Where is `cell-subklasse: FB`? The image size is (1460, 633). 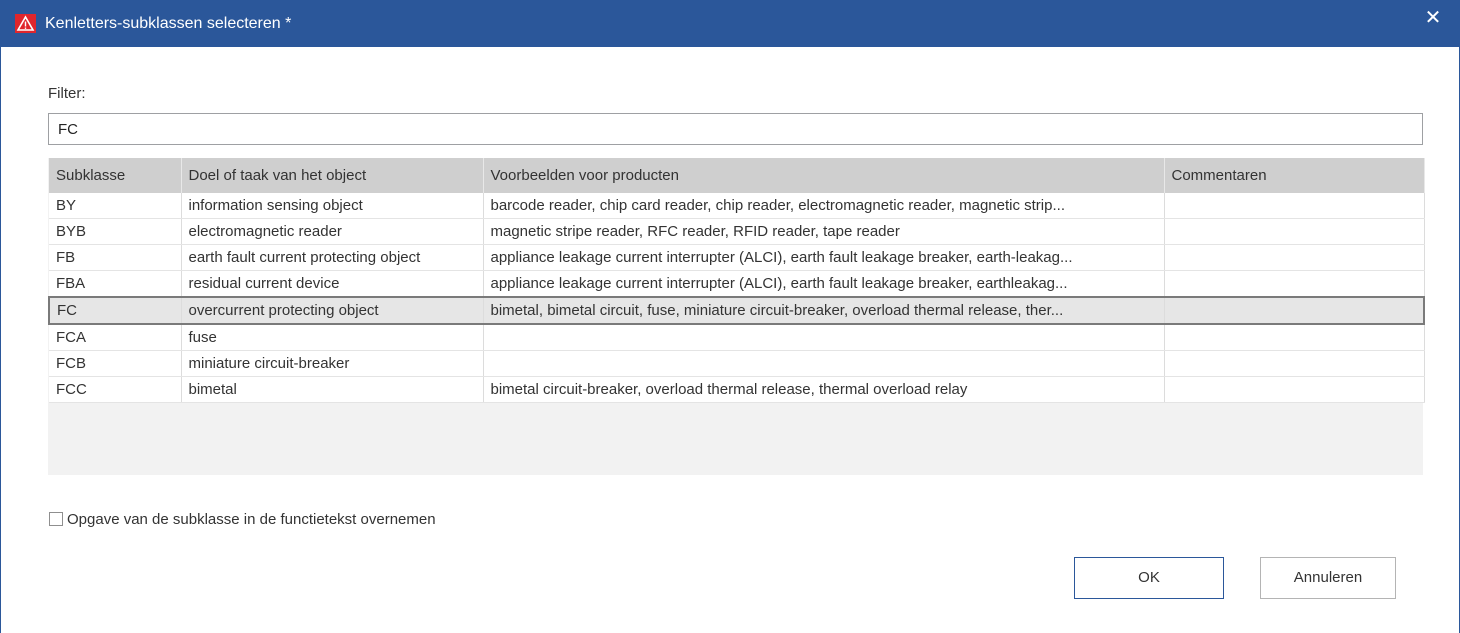 cell-subklasse: FB is located at coordinates (115, 257).